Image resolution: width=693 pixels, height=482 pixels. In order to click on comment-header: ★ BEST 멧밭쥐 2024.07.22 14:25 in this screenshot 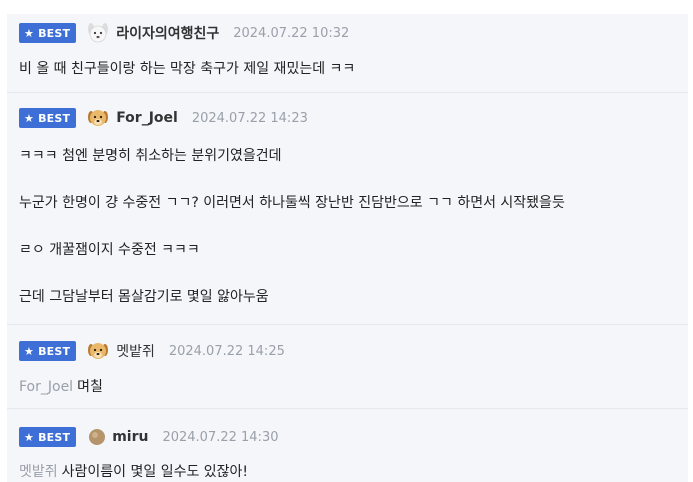, I will do `click(152, 351)`.